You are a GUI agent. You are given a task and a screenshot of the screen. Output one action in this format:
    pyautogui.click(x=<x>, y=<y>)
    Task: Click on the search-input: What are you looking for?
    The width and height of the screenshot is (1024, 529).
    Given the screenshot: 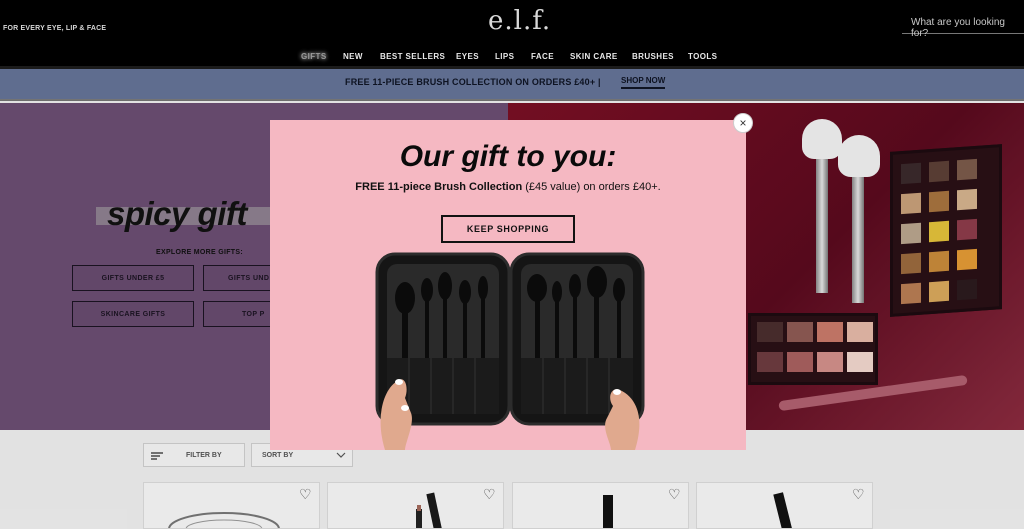 What is the action you would take?
    pyautogui.click(x=963, y=25)
    